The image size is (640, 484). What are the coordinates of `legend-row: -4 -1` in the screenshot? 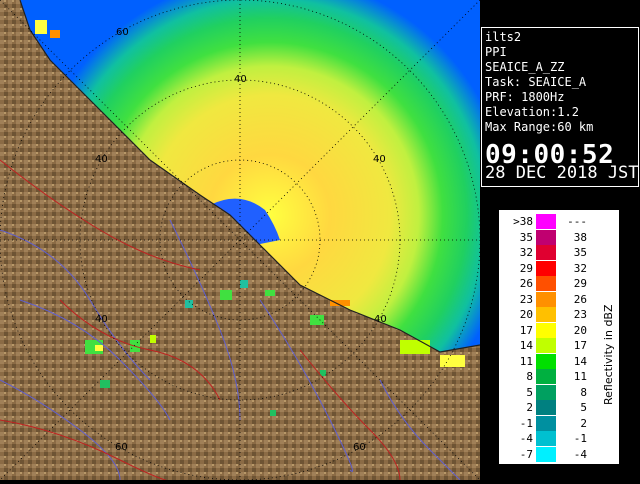 It's located at (559, 439).